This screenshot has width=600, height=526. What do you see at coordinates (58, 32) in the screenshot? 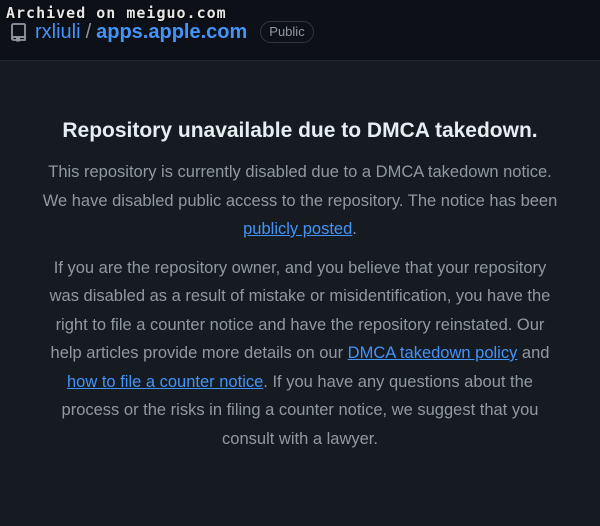
I see `repo-owner-link: rxliuli` at bounding box center [58, 32].